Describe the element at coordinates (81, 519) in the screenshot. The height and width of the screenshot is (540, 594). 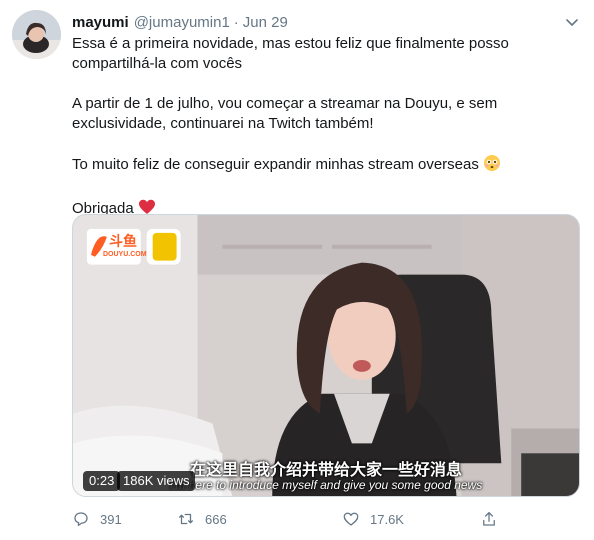
I see `reply-icon` at that location.